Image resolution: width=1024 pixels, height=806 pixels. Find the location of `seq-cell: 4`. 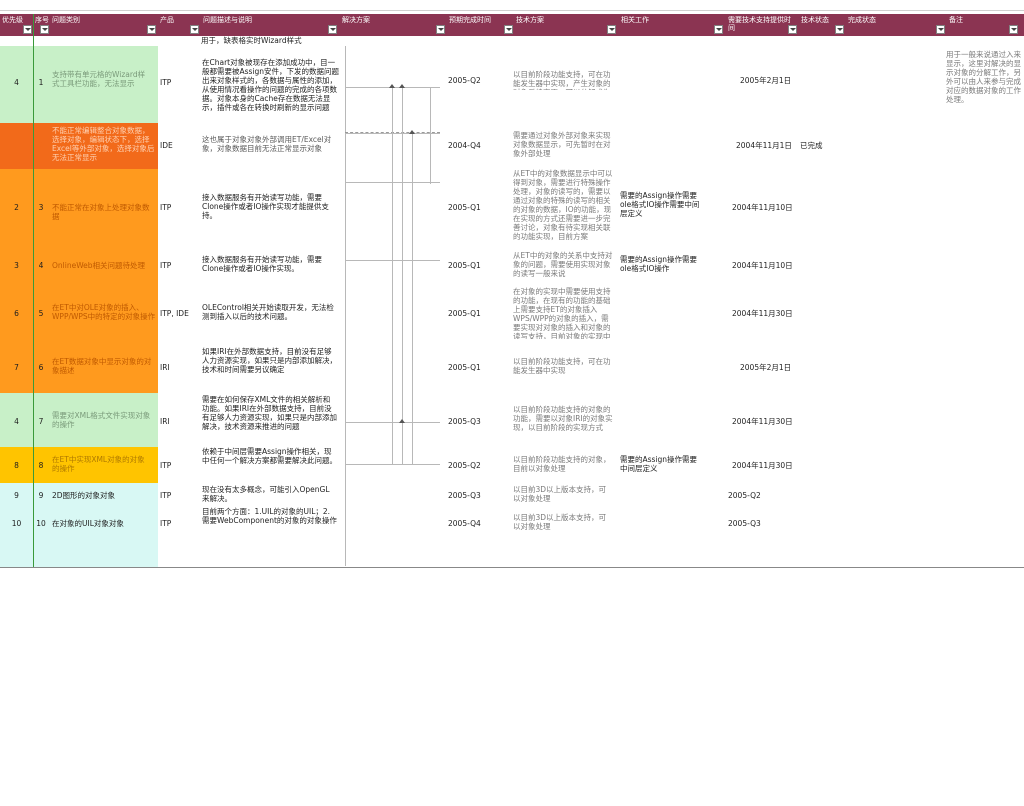

seq-cell: 4 is located at coordinates (41, 265).